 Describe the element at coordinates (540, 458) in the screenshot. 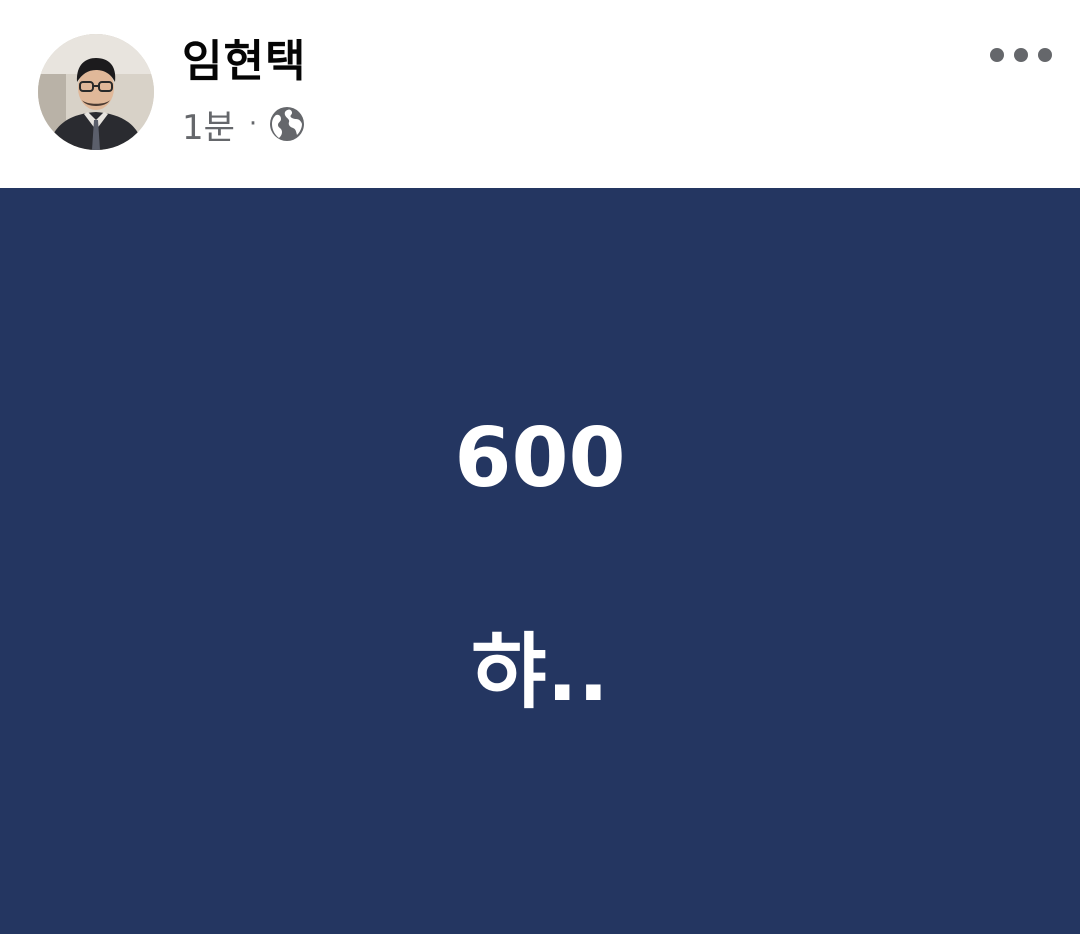

I see `post-text-line-1: 600` at that location.